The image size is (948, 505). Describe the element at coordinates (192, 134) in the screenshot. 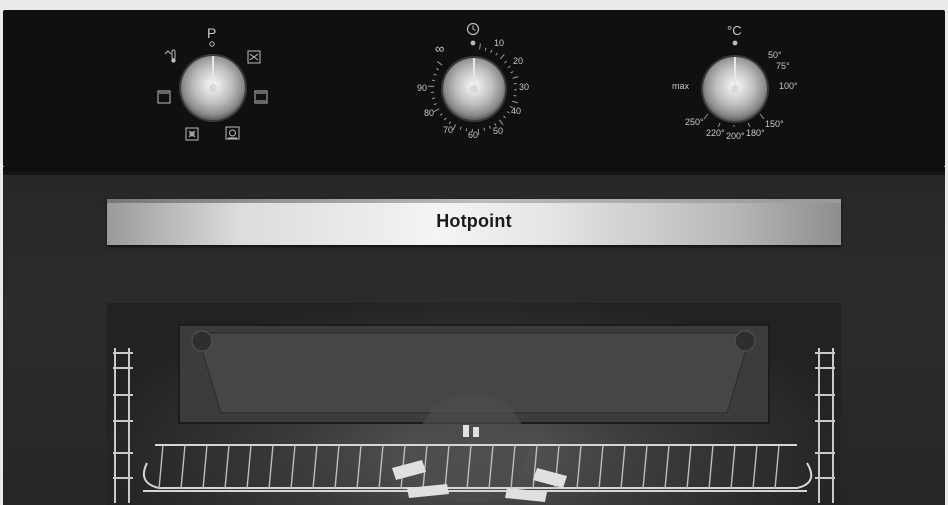

I see `defrost-icon` at that location.